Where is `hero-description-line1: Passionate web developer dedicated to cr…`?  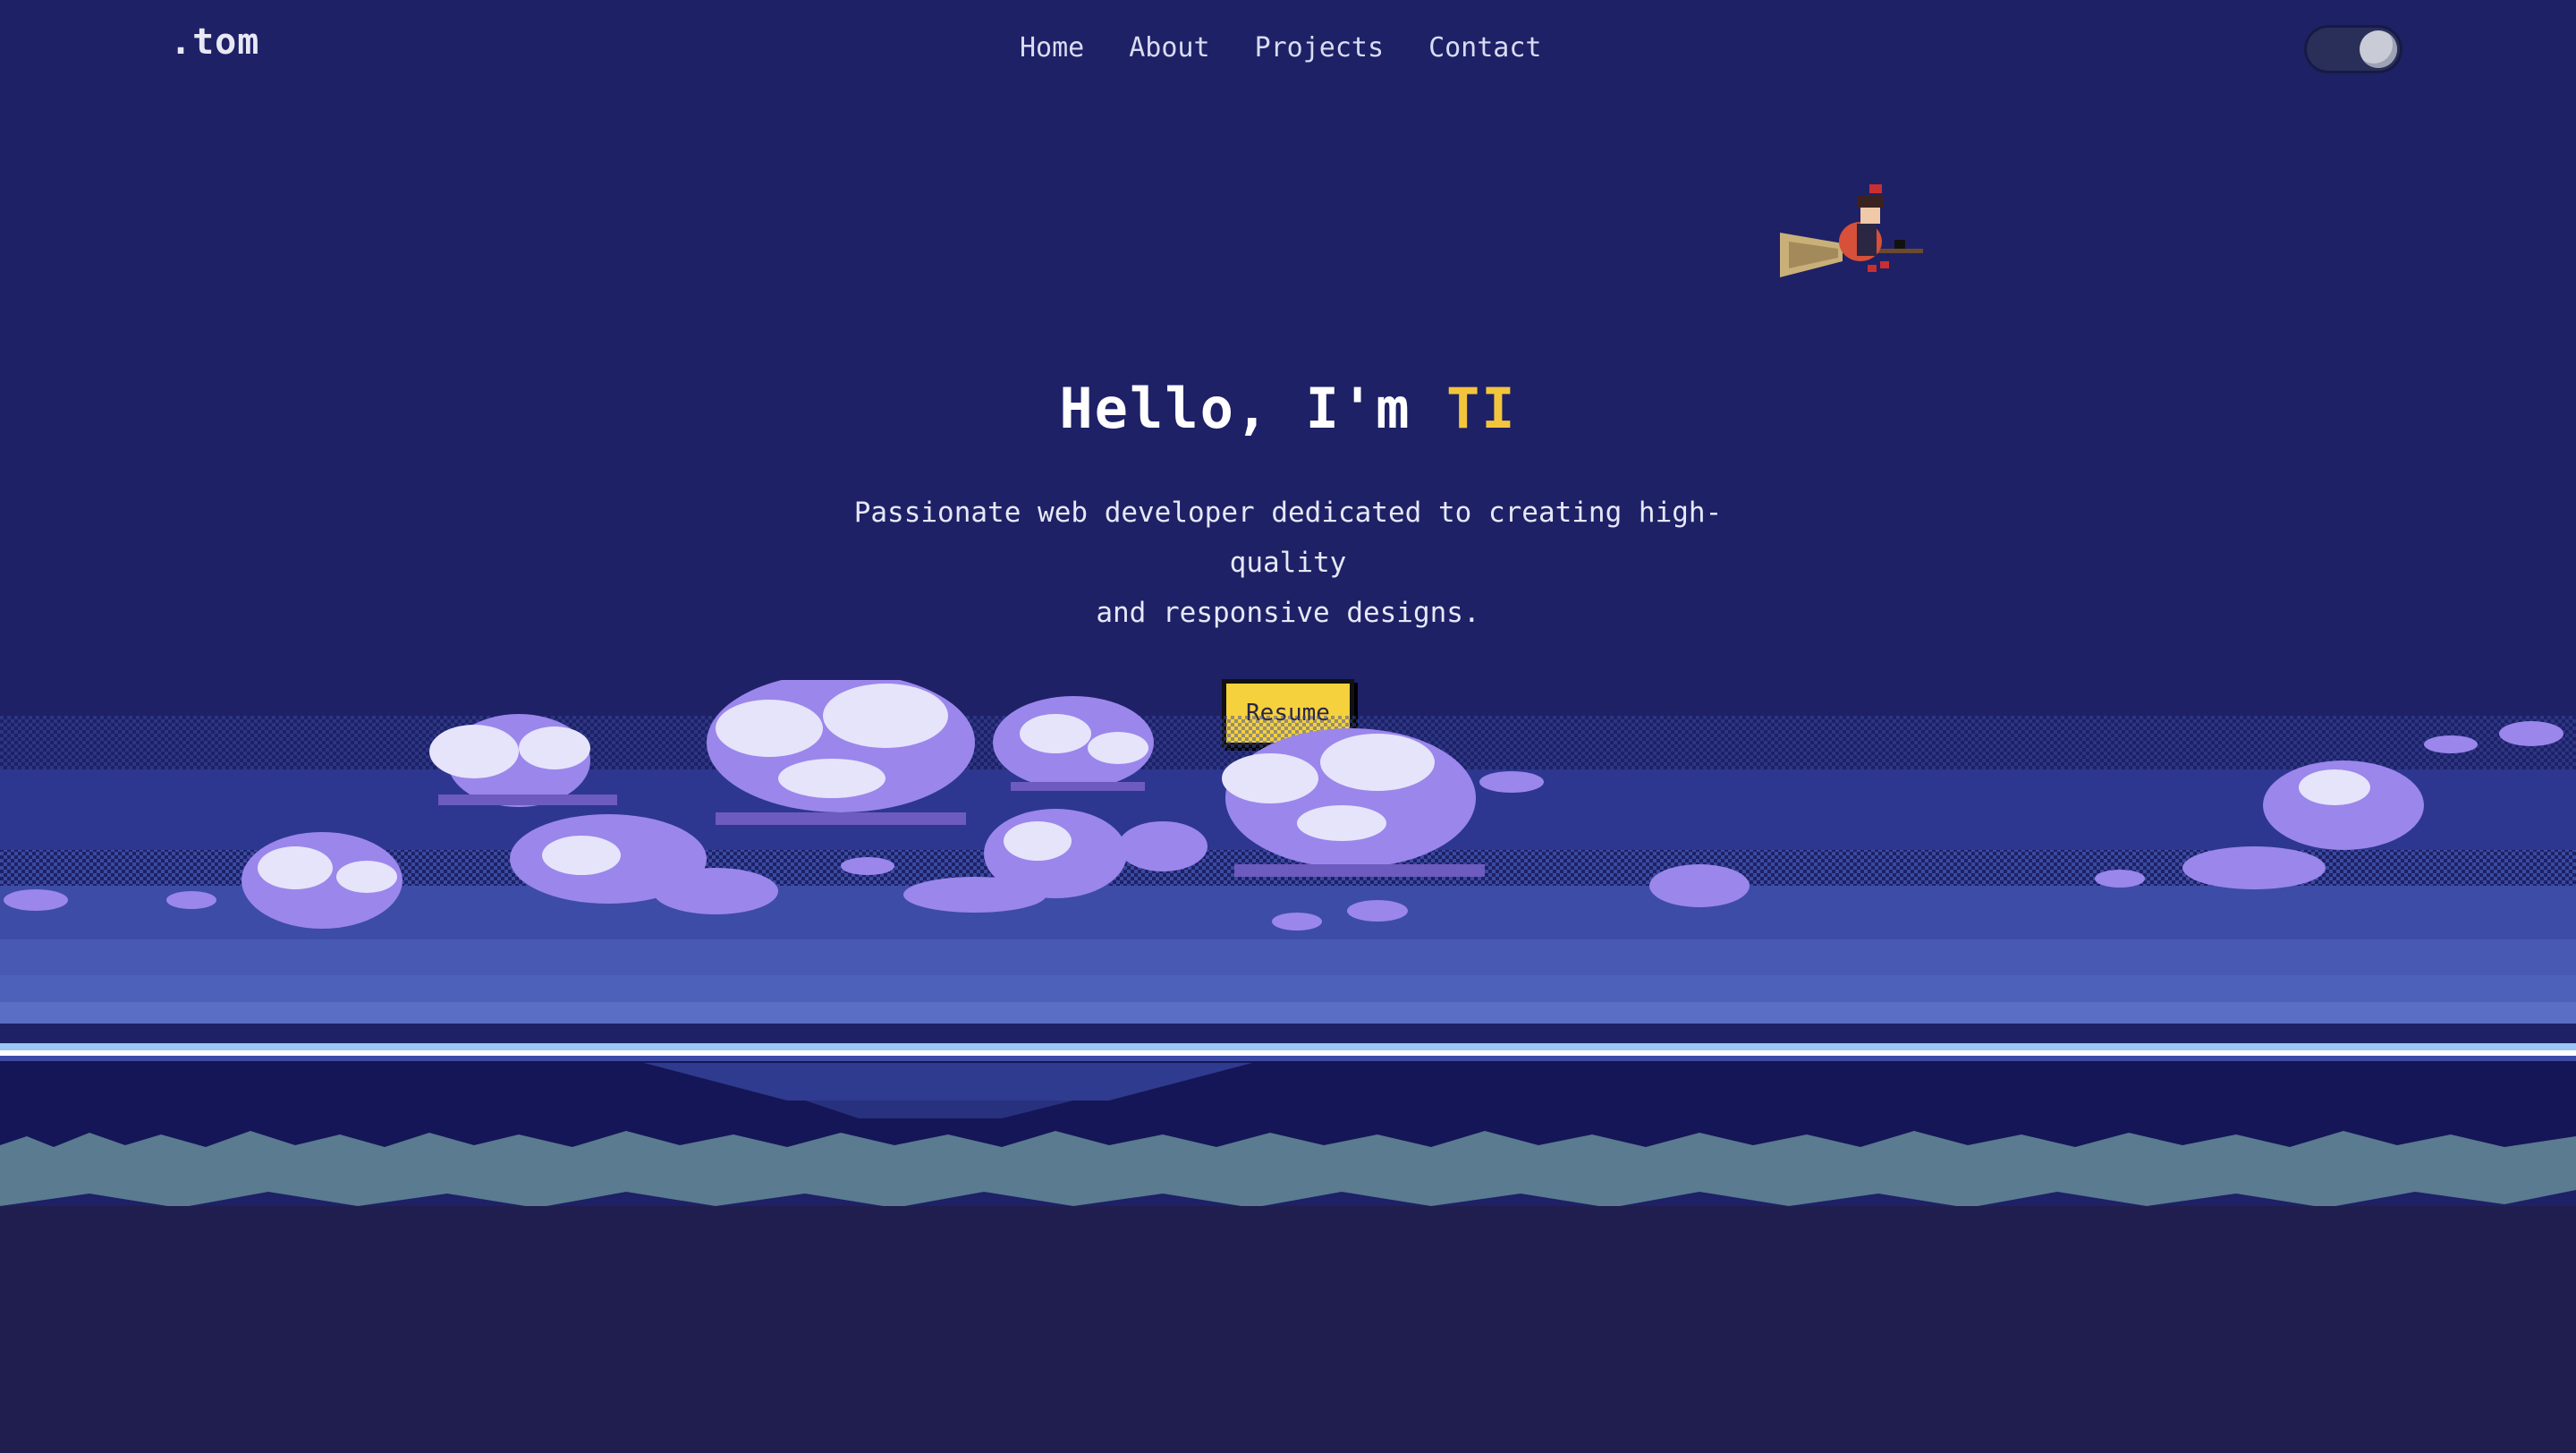
hero-description-line1: Passionate web developer dedicated to cr… is located at coordinates (1288, 538).